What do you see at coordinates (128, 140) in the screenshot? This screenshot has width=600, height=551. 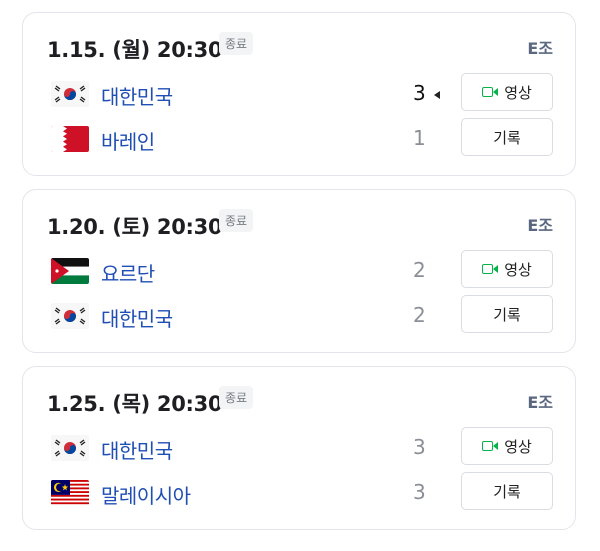 I see `team-name-link: 바레인` at bounding box center [128, 140].